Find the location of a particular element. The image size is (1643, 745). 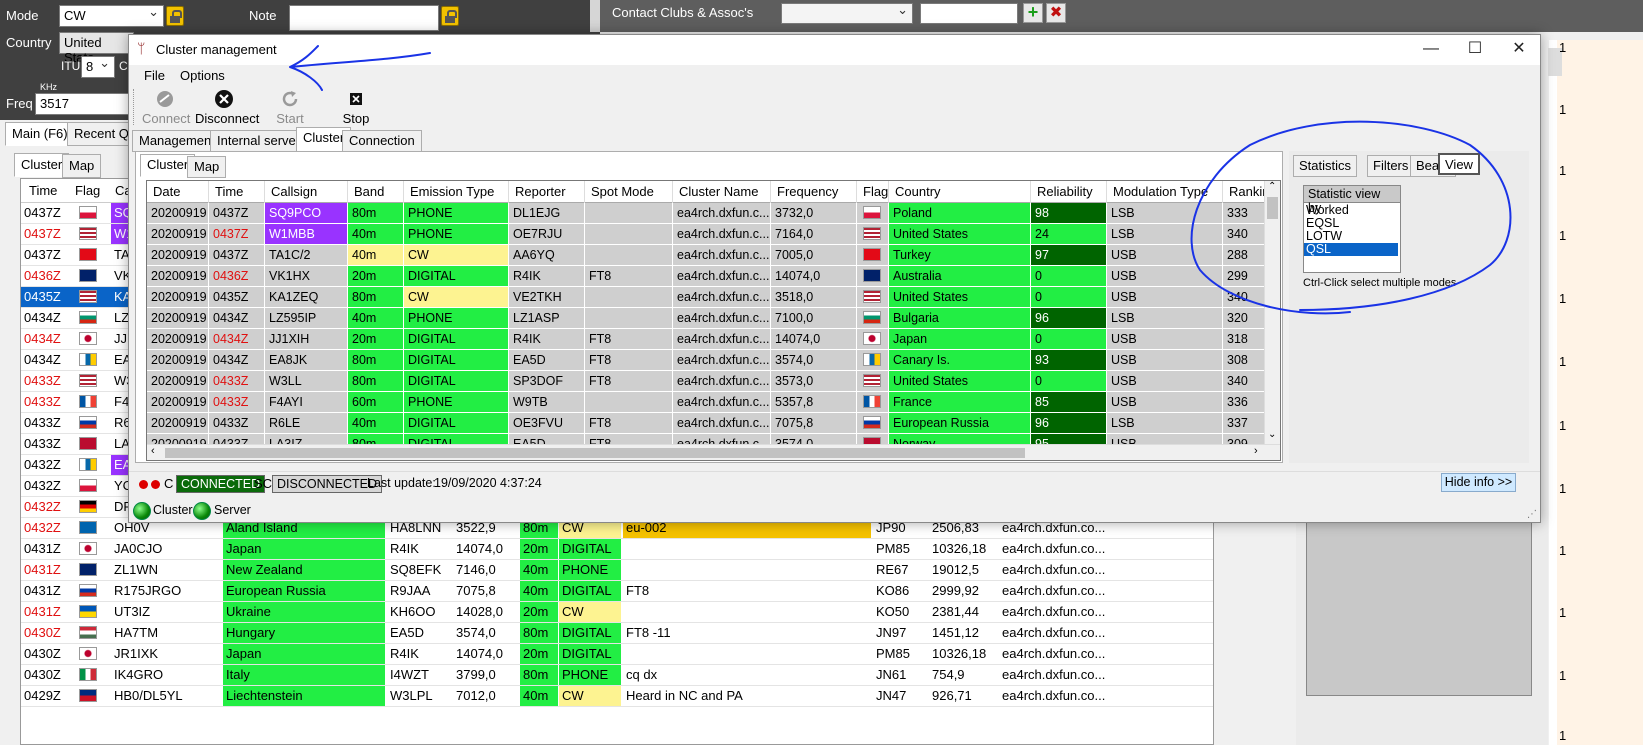

grid-horizontal-scrollbar: ‹ › is located at coordinates (713, 452).